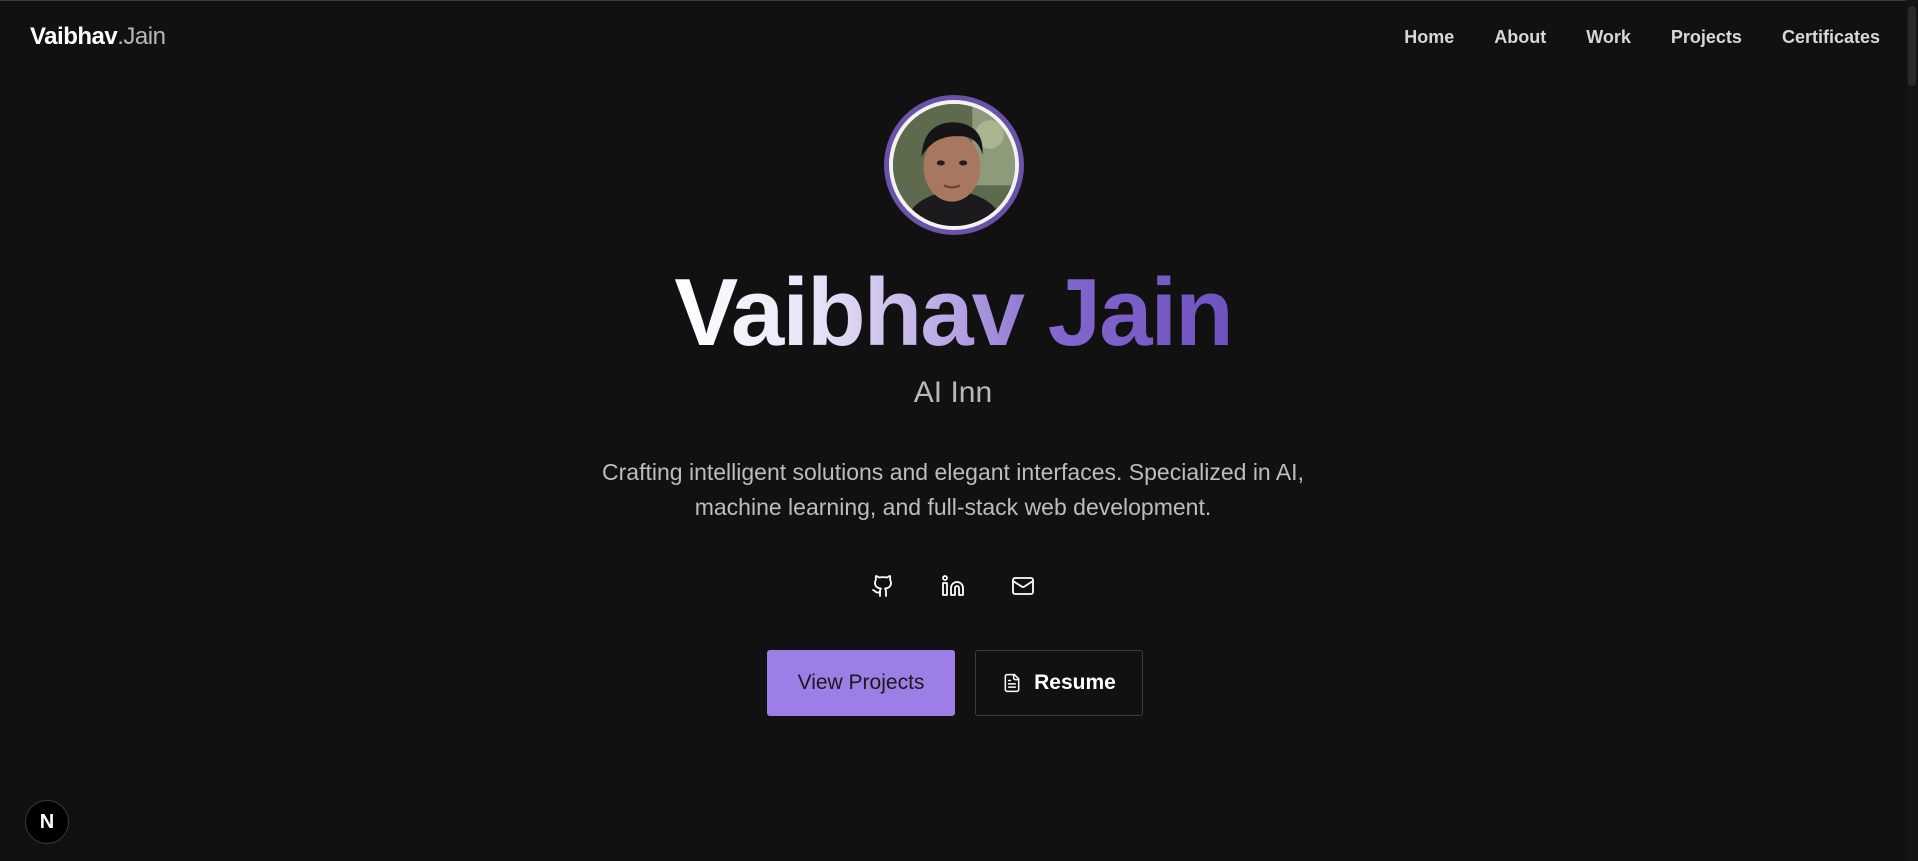 This screenshot has height=861, width=1918. I want to click on resume-label: Resume, so click(1075, 682).